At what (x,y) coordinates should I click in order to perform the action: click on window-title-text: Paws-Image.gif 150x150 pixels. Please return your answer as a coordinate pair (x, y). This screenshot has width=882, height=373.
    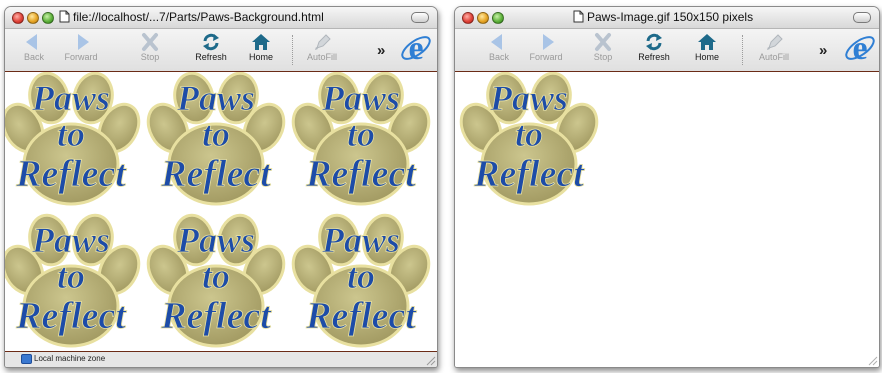
    Looking at the image, I should click on (670, 17).